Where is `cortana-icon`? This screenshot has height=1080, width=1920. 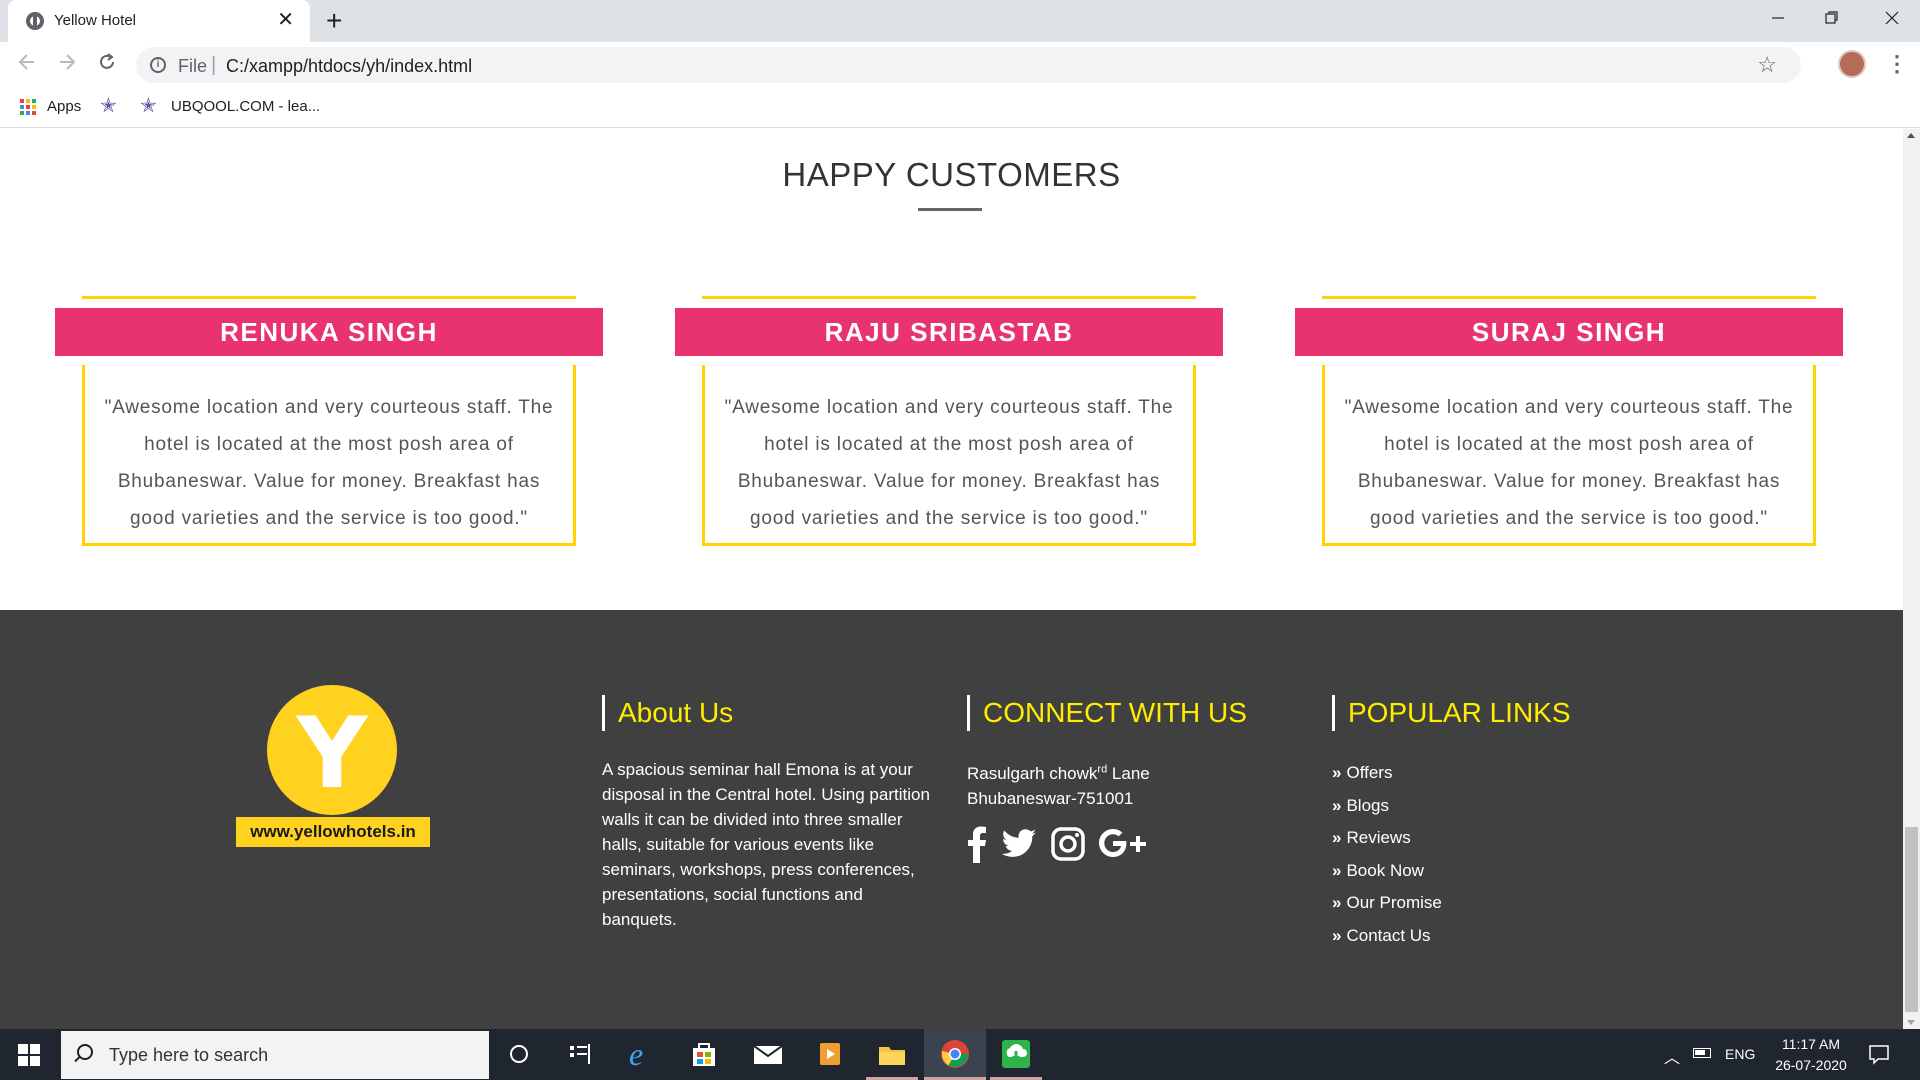 cortana-icon is located at coordinates (519, 1054).